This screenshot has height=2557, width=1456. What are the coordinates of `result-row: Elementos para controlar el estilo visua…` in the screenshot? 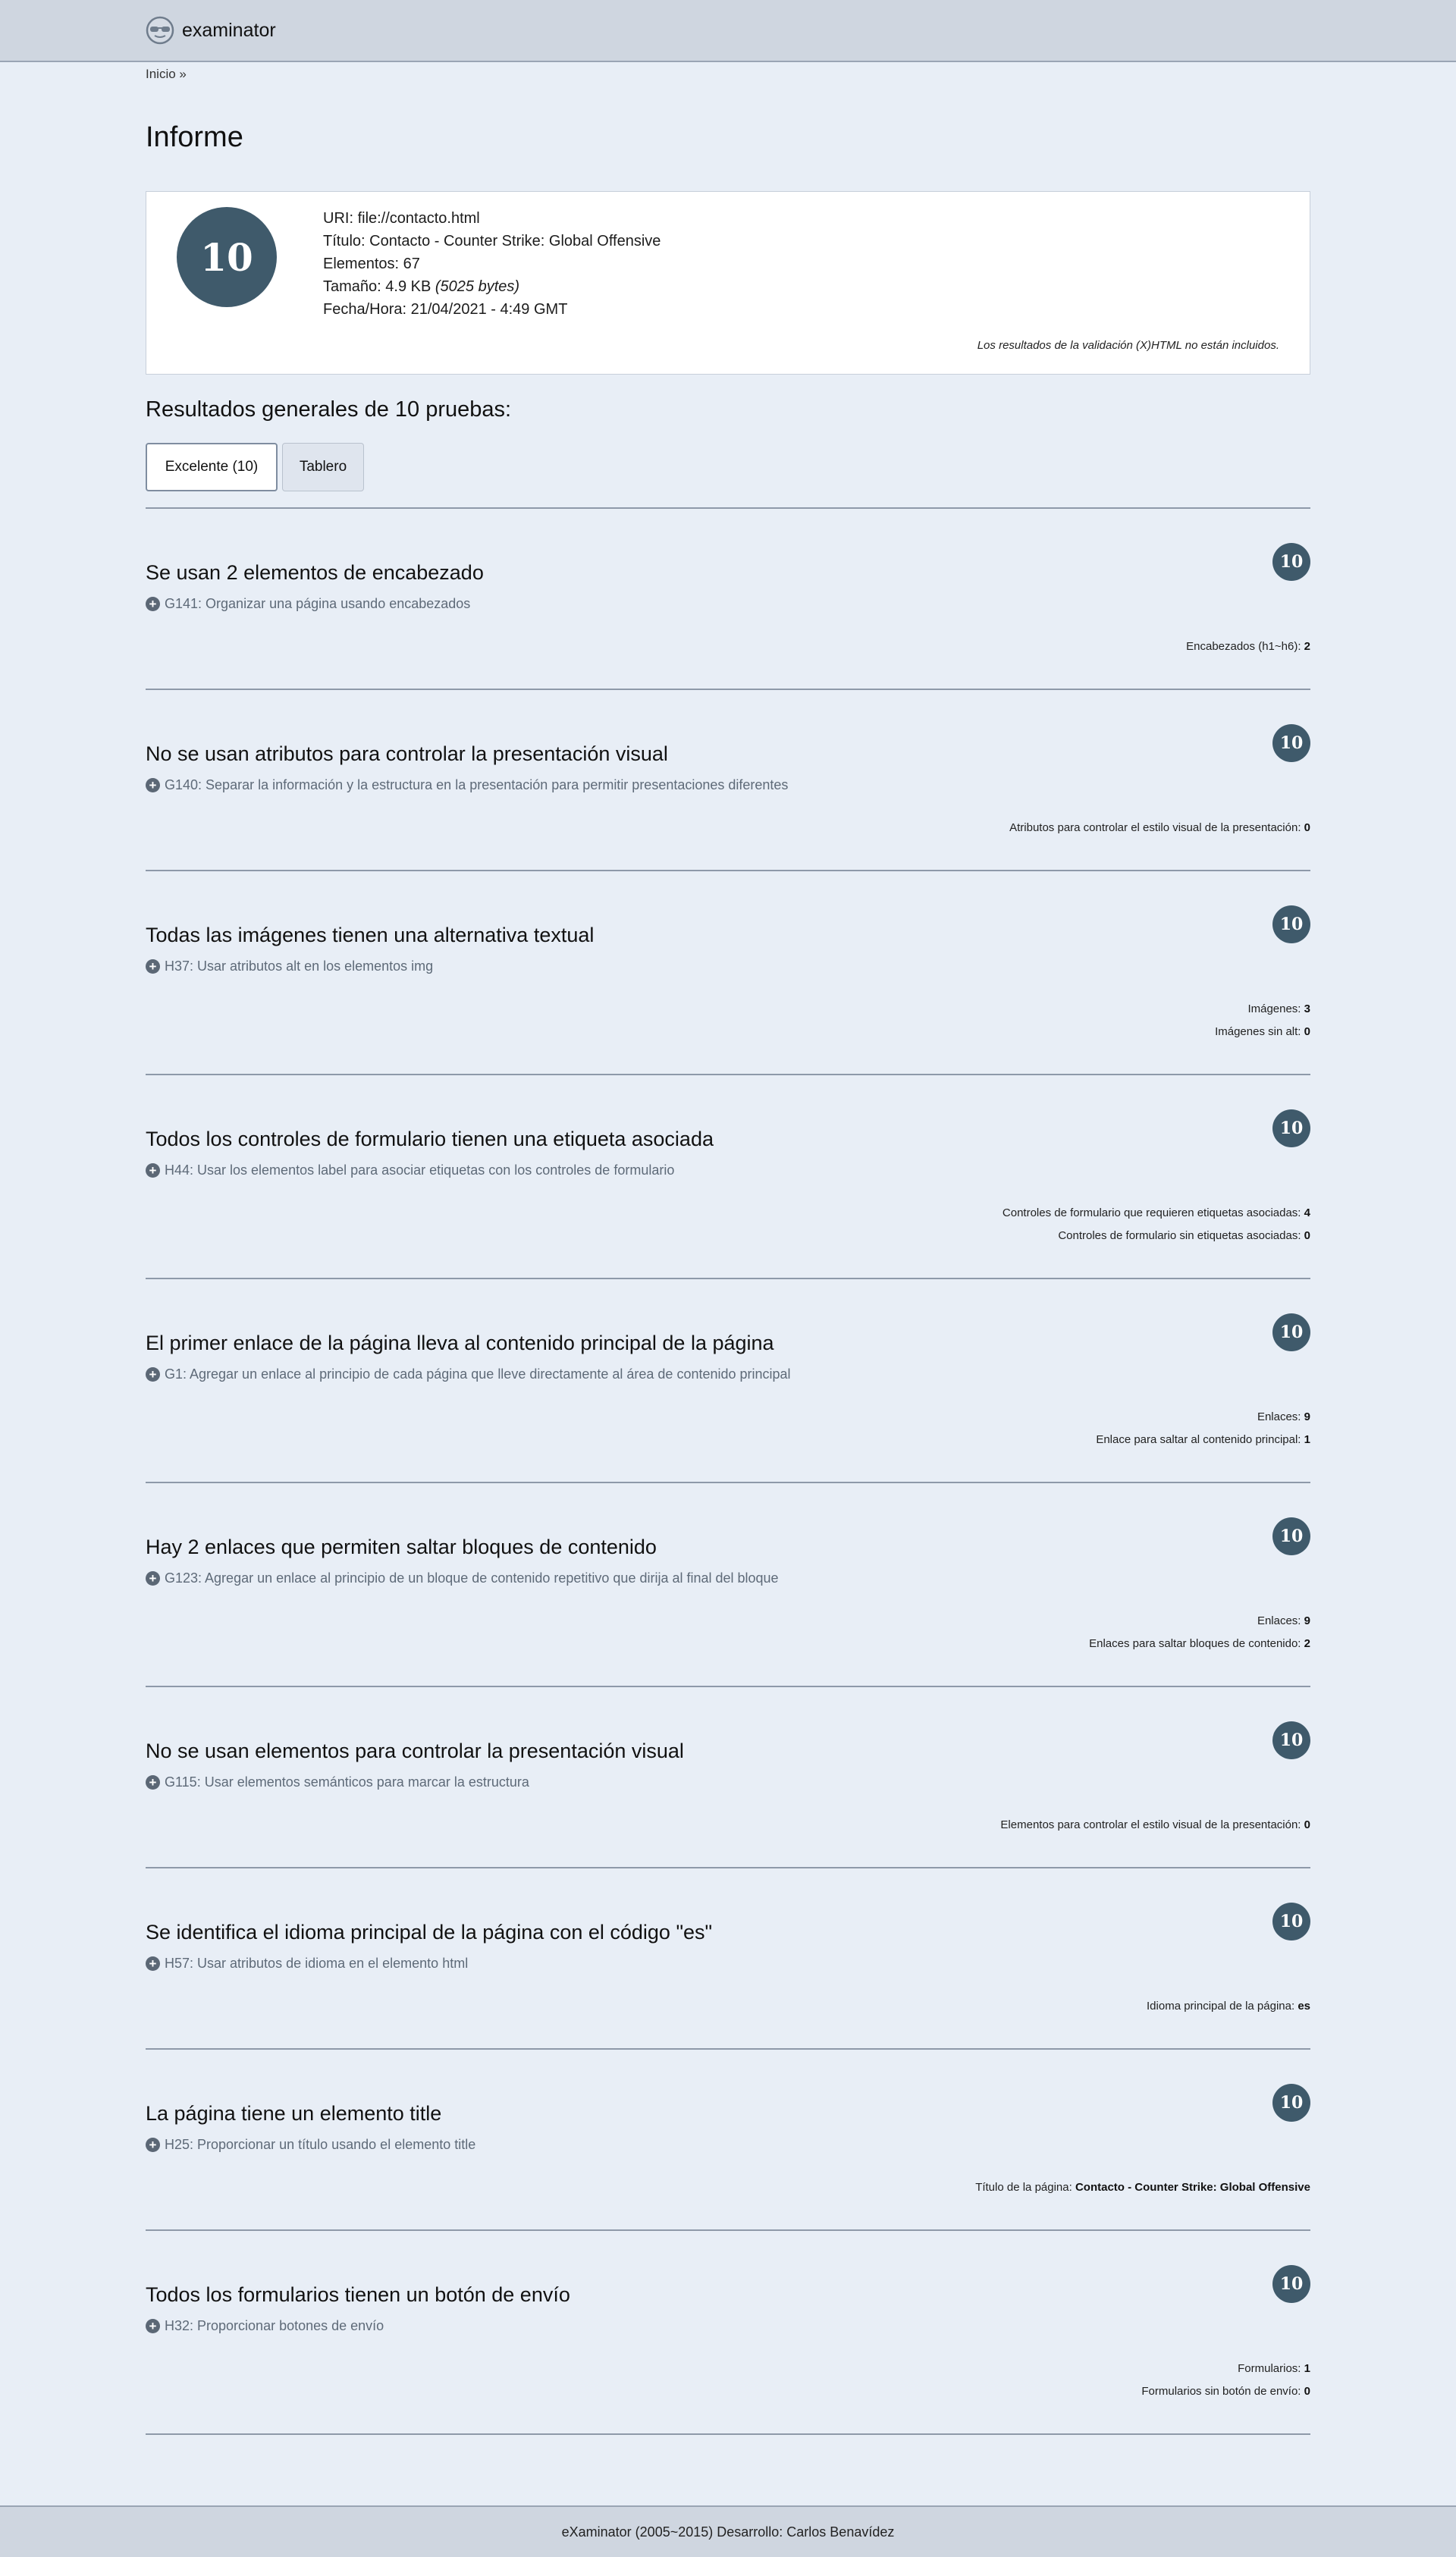 It's located at (1155, 1826).